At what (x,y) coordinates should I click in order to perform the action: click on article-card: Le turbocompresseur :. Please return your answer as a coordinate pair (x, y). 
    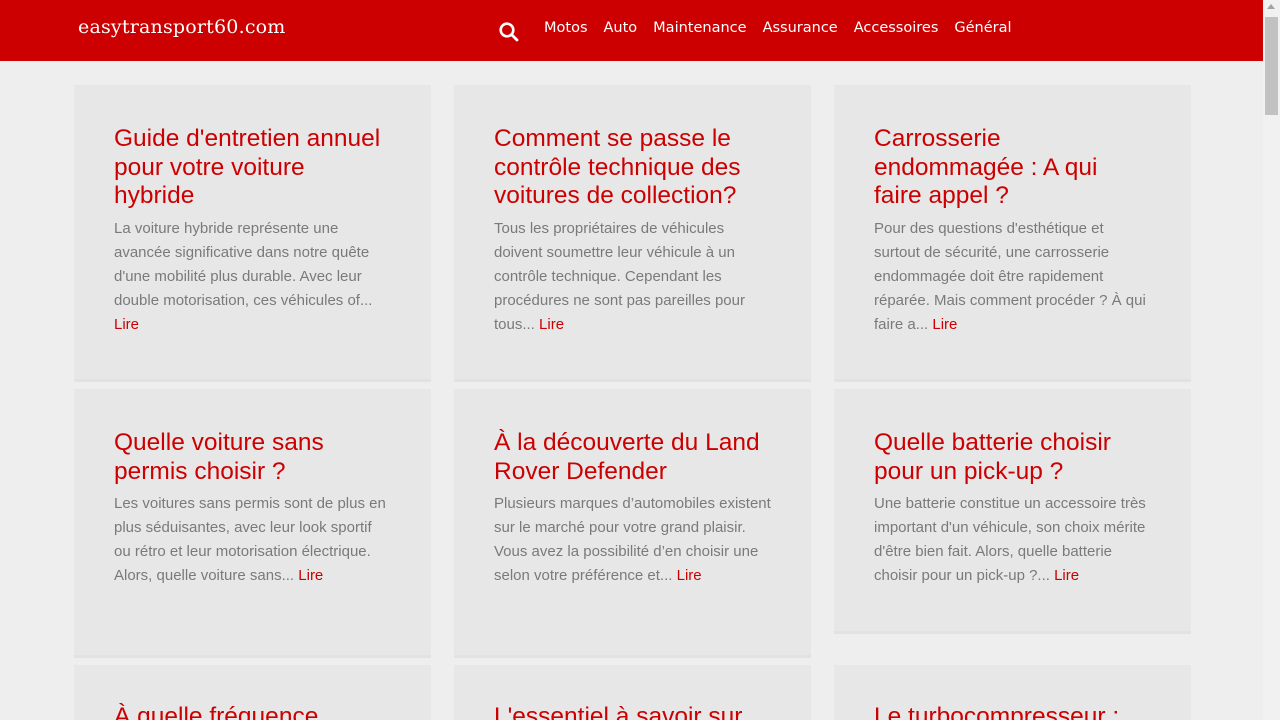
    Looking at the image, I should click on (1012, 692).